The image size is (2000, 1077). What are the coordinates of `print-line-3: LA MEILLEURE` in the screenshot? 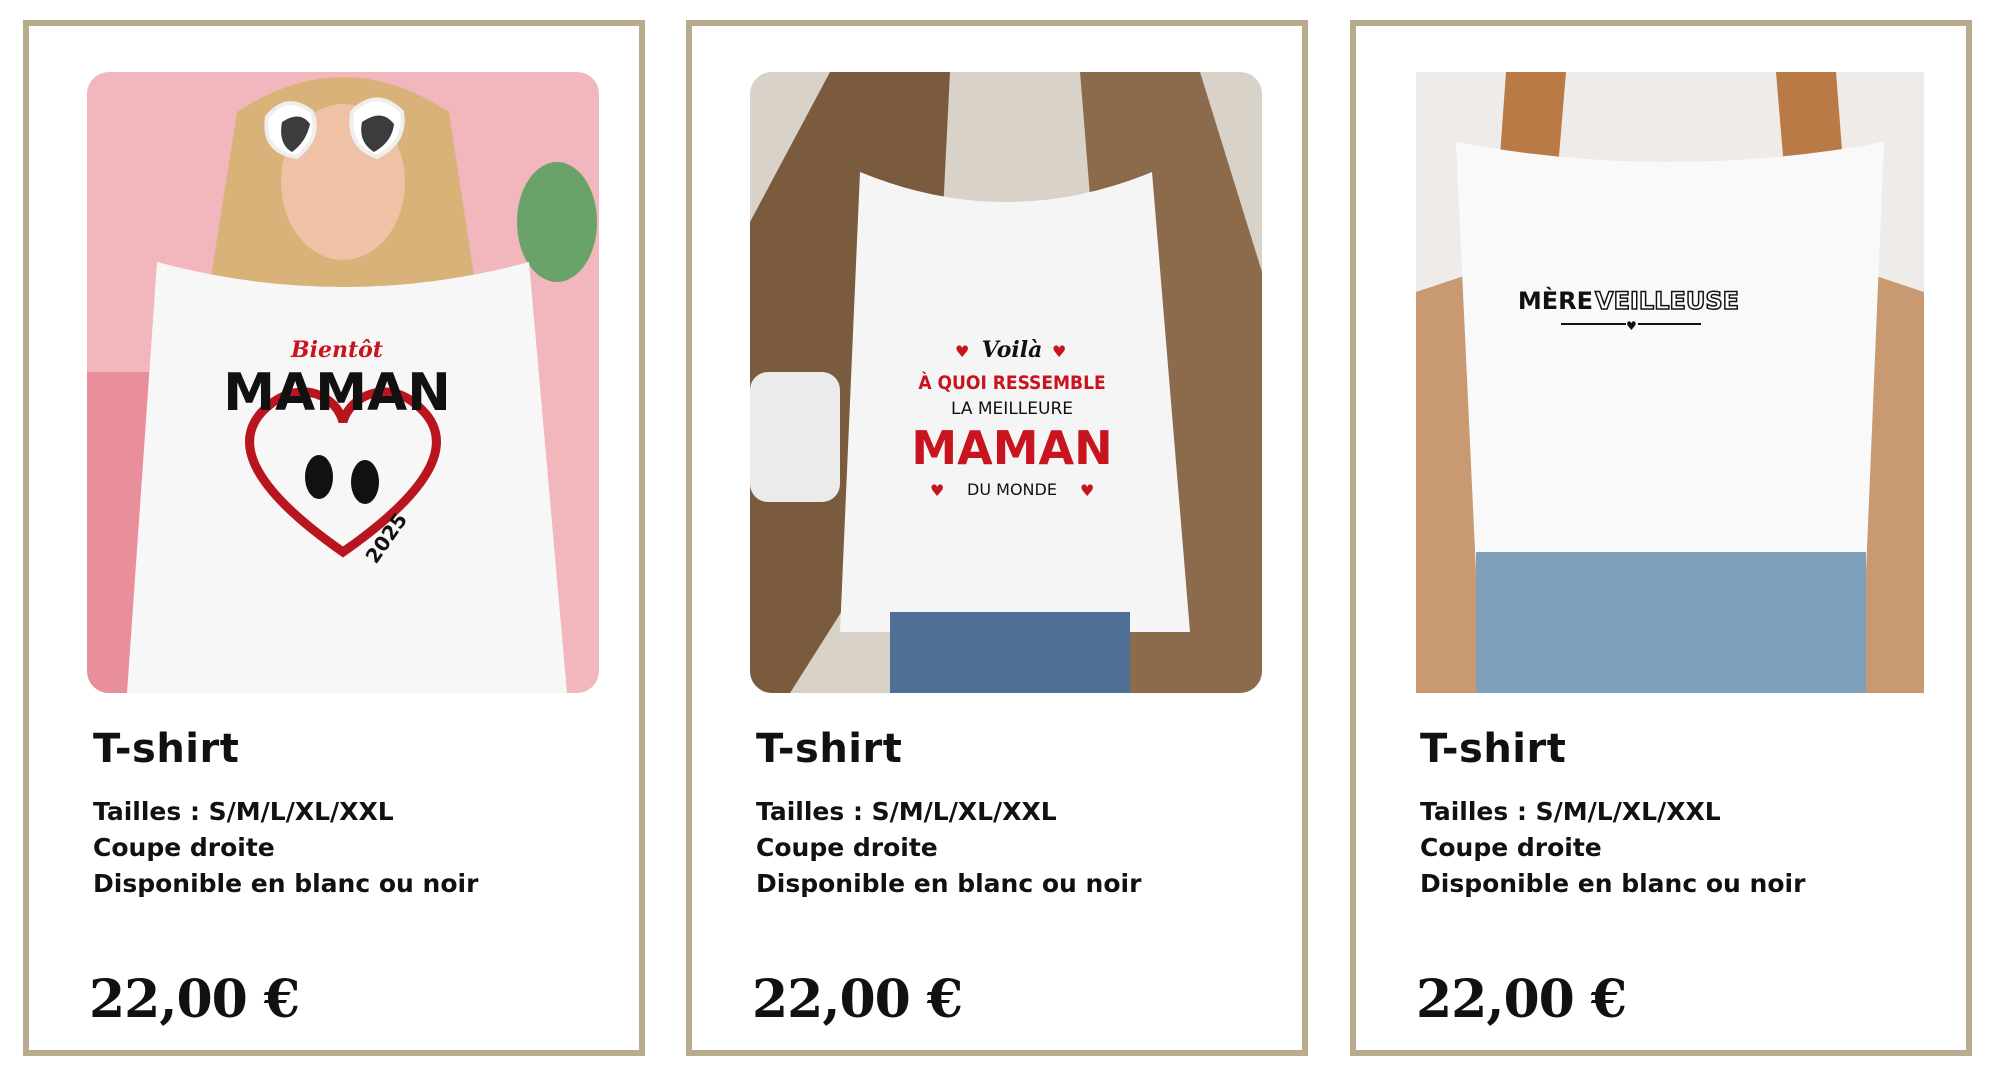 It's located at (1012, 409).